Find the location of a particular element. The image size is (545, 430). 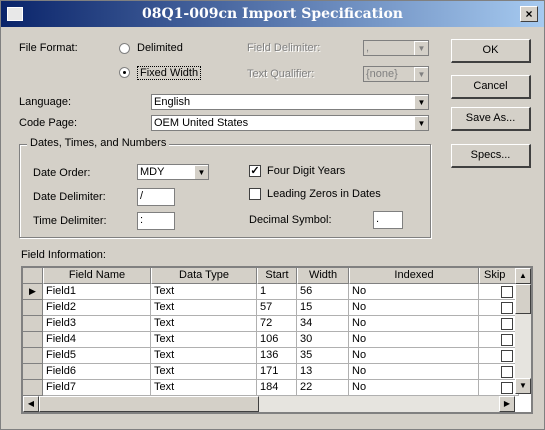

leading-zeros-checkbox is located at coordinates (255, 194).